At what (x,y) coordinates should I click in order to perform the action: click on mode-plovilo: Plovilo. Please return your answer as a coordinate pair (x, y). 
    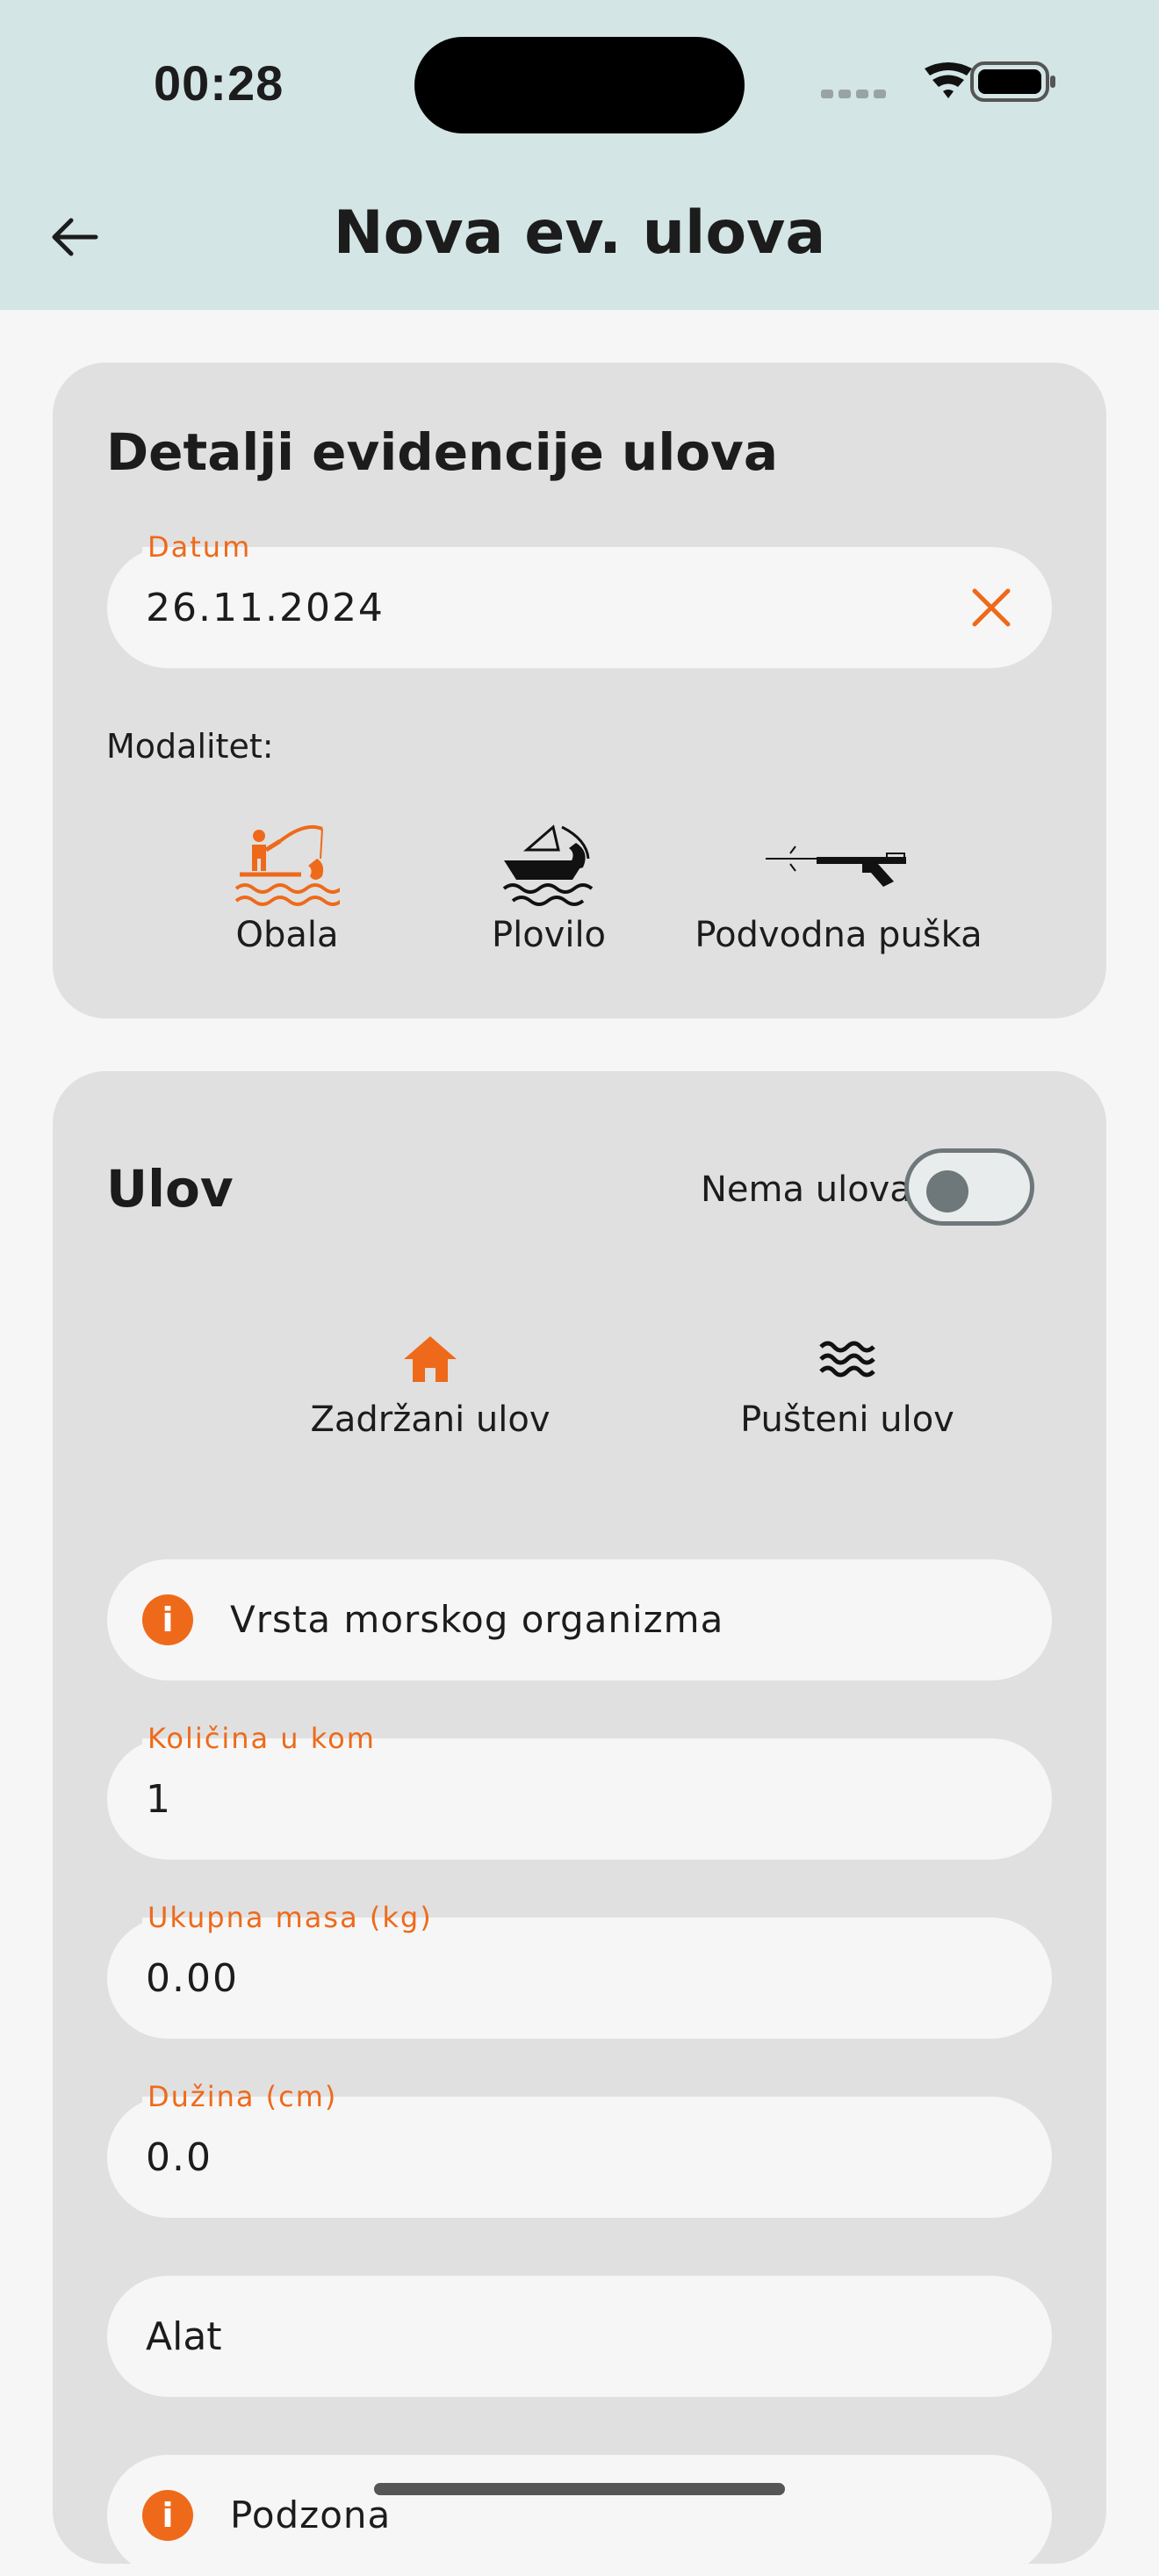
    Looking at the image, I should click on (549, 889).